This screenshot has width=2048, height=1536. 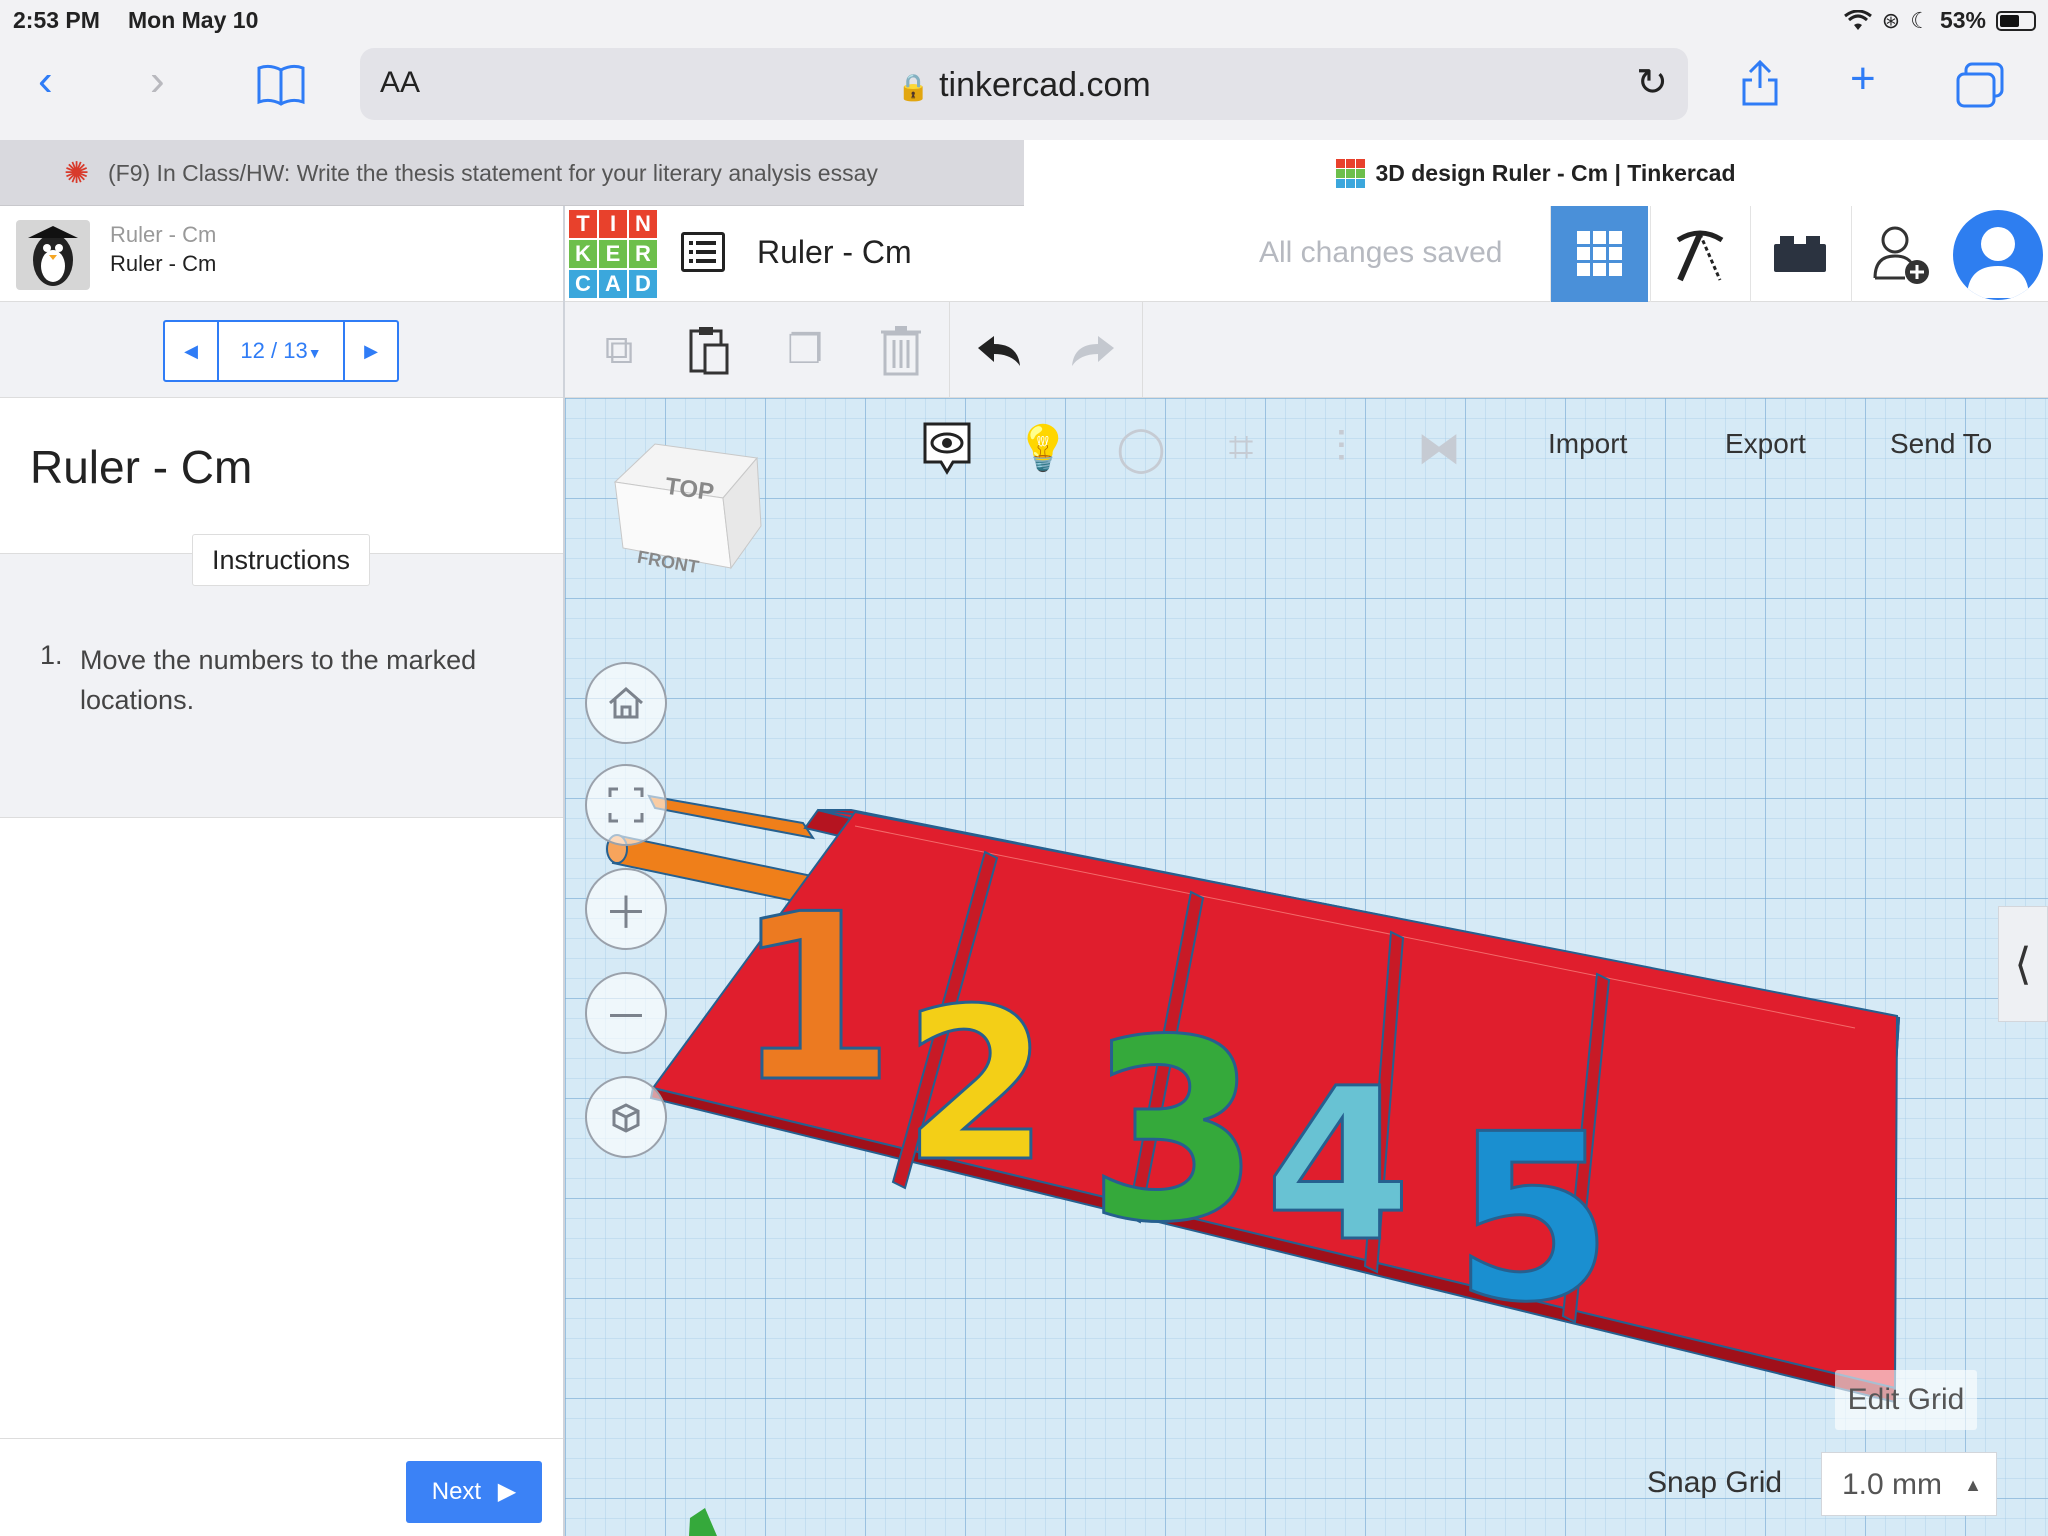 I want to click on tinkercad-header: TIN KER CAD Ruler - Cm All changes saved, so click(x=1306, y=254).